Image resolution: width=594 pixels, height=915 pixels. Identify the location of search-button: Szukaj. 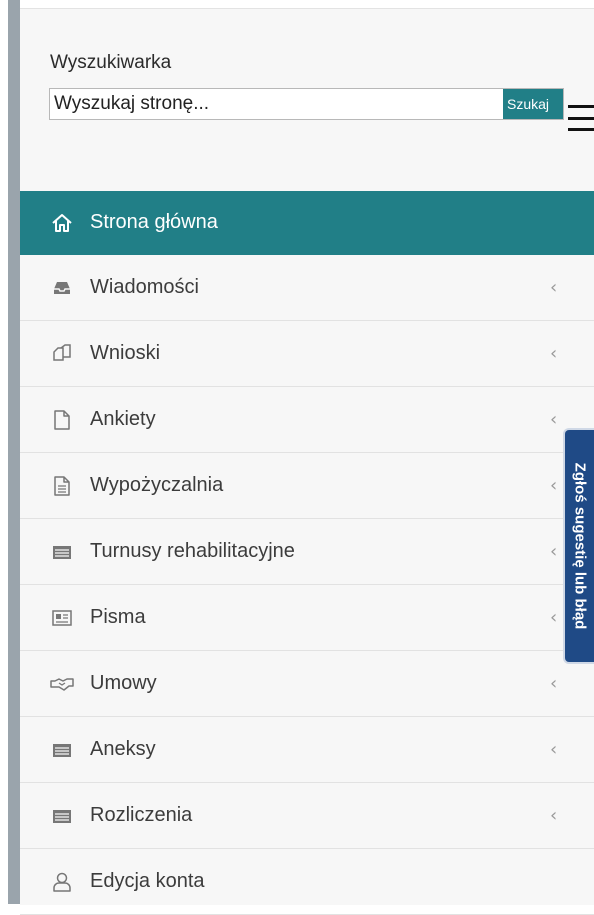
(533, 104).